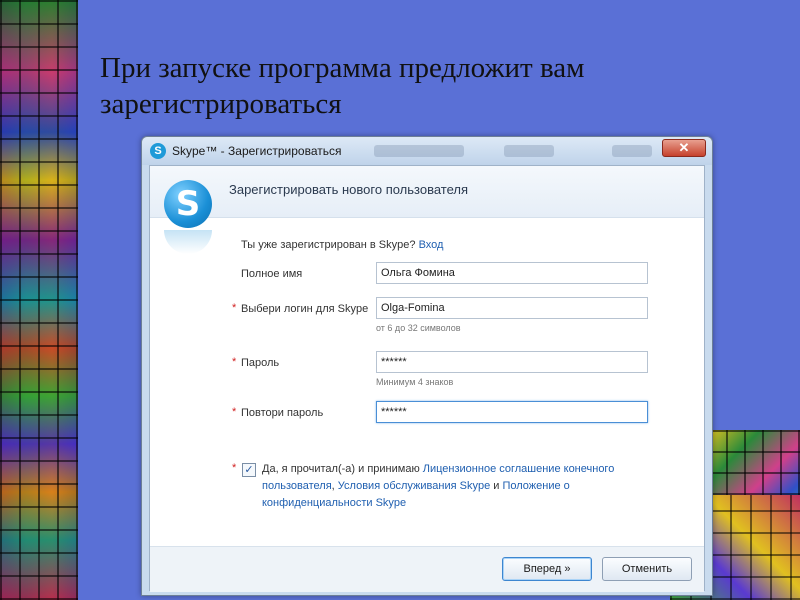 Image resolution: width=800 pixels, height=600 pixels. What do you see at coordinates (684, 148) in the screenshot?
I see `close-button: ✕` at bounding box center [684, 148].